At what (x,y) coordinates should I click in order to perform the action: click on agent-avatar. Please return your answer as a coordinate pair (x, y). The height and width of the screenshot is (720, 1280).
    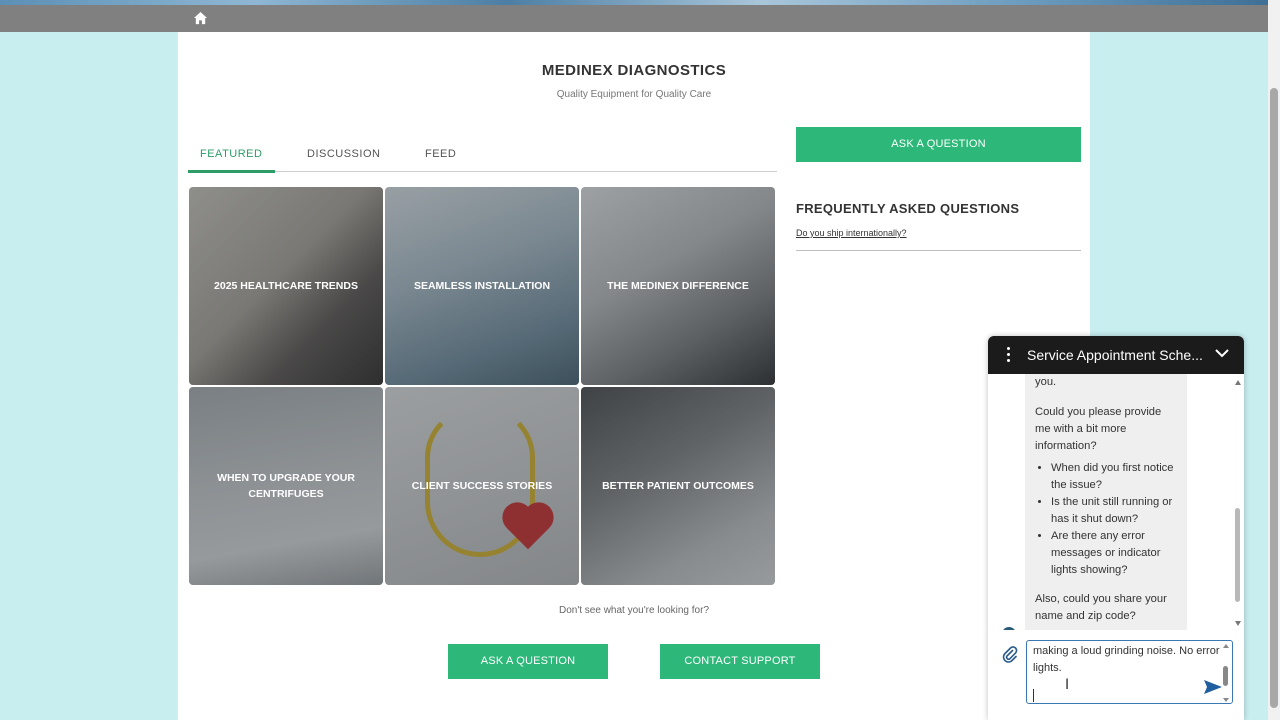
    Looking at the image, I should click on (1009, 628).